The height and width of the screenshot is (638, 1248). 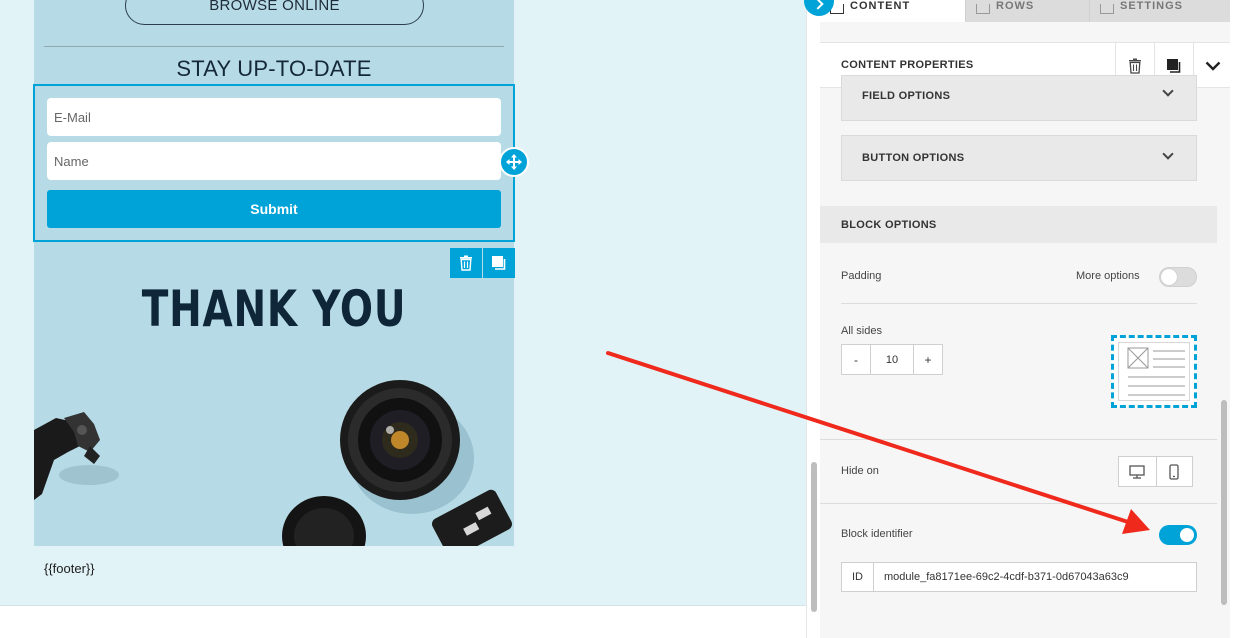 I want to click on field-options-label: FIELD OPTIONS, so click(x=906, y=96).